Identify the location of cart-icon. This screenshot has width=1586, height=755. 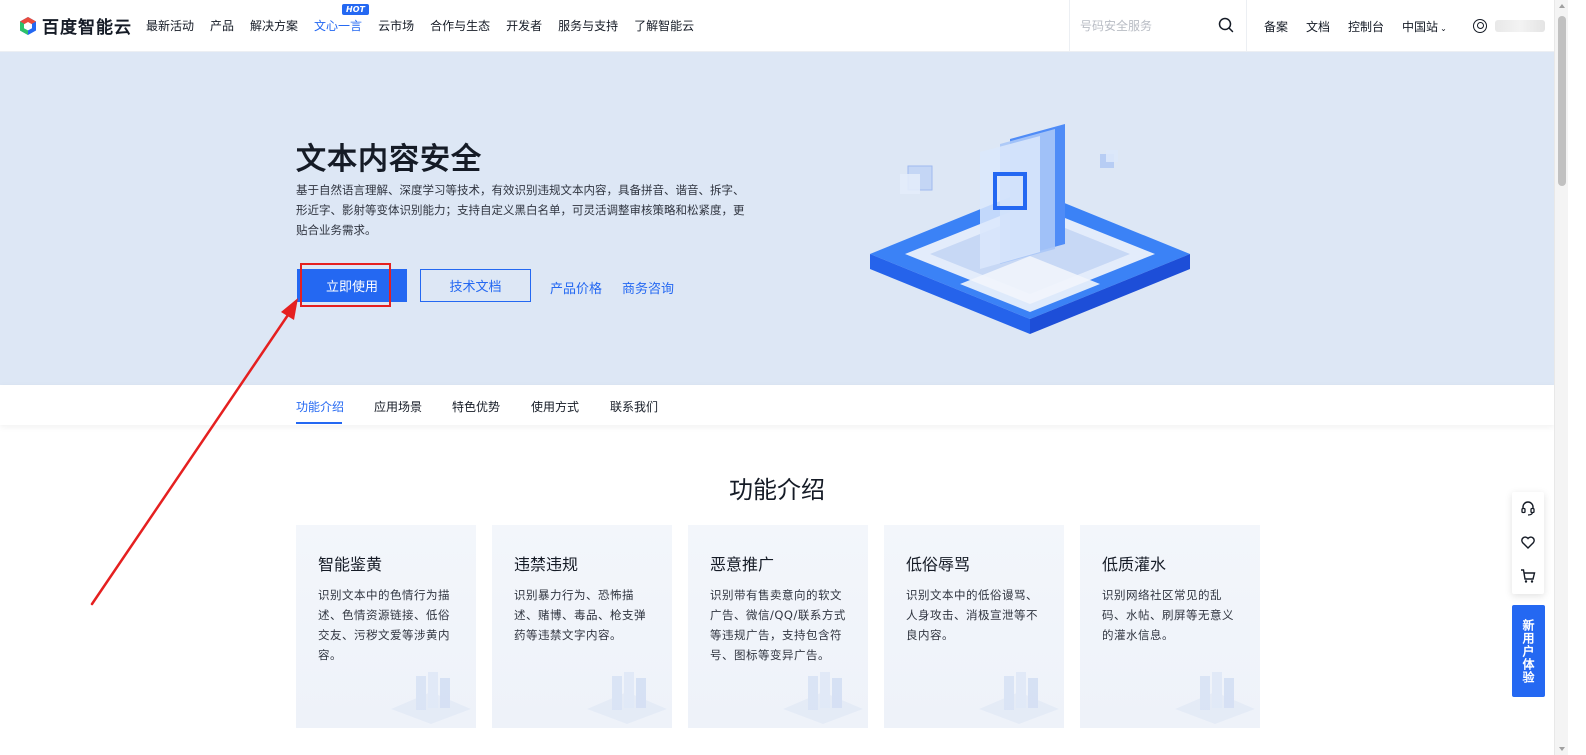
(1528, 576).